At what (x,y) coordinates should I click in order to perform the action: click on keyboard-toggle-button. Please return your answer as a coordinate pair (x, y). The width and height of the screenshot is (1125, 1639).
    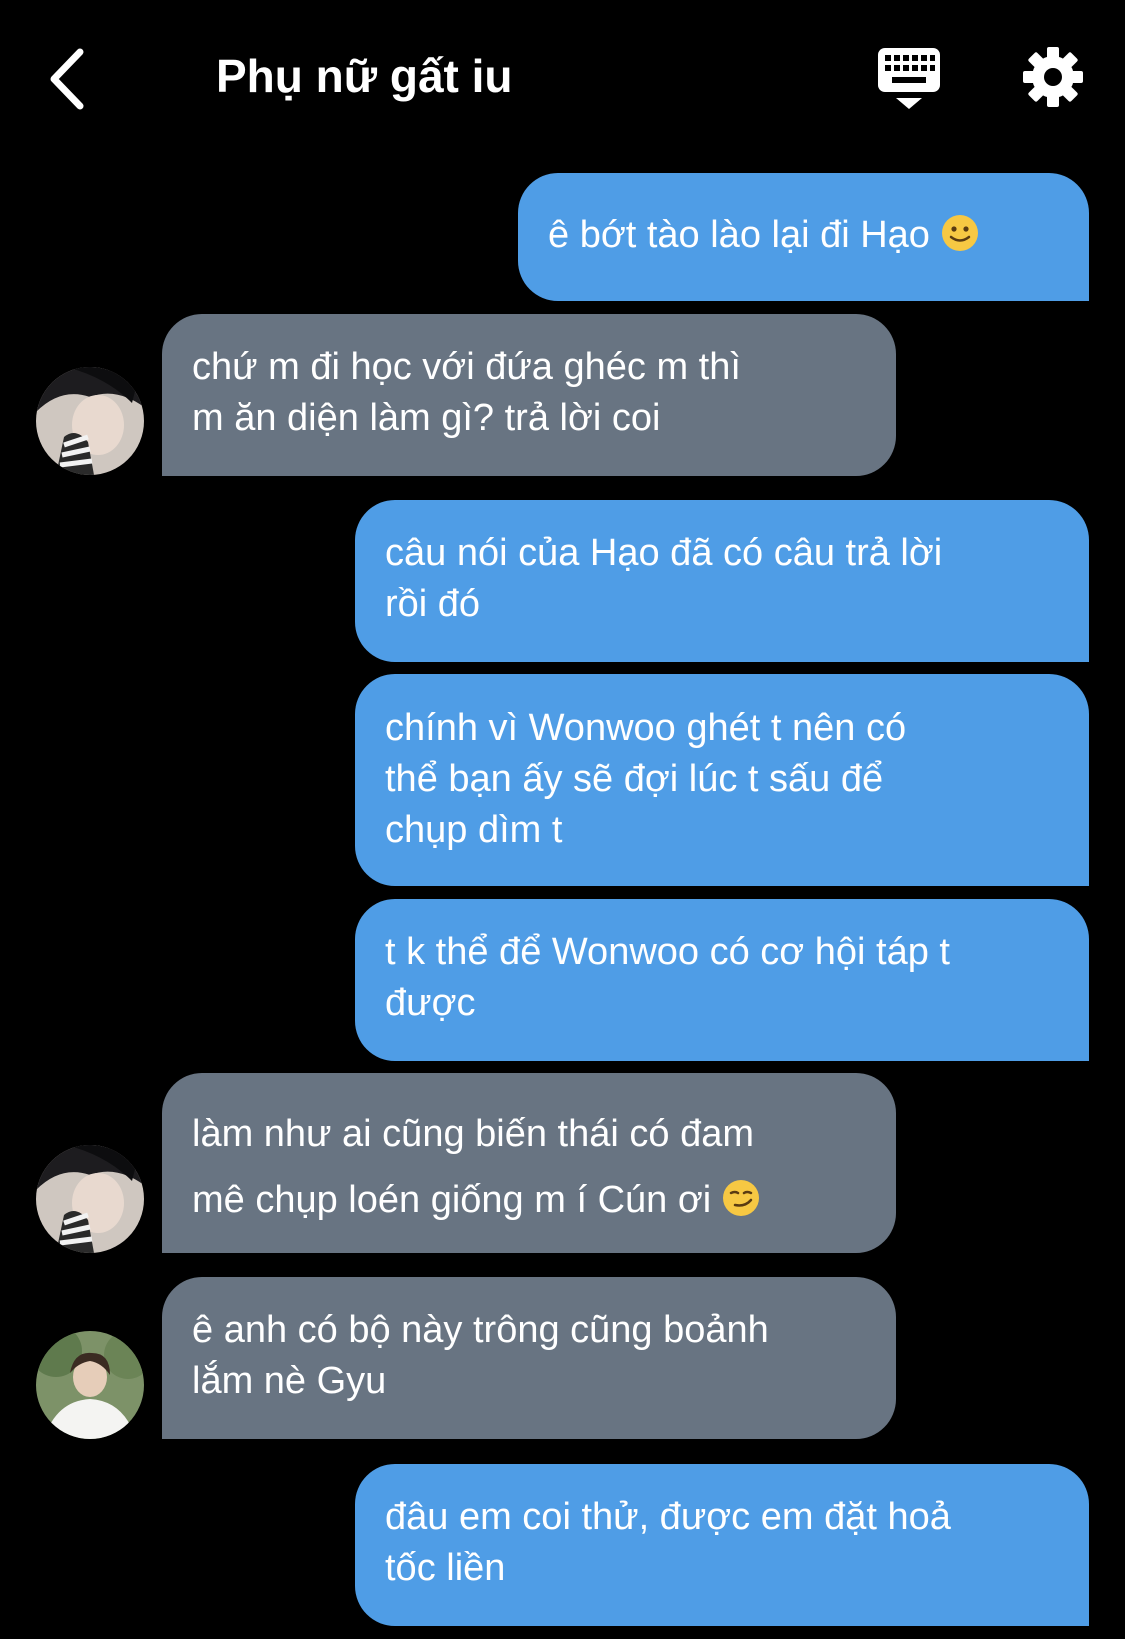
    Looking at the image, I should click on (909, 78).